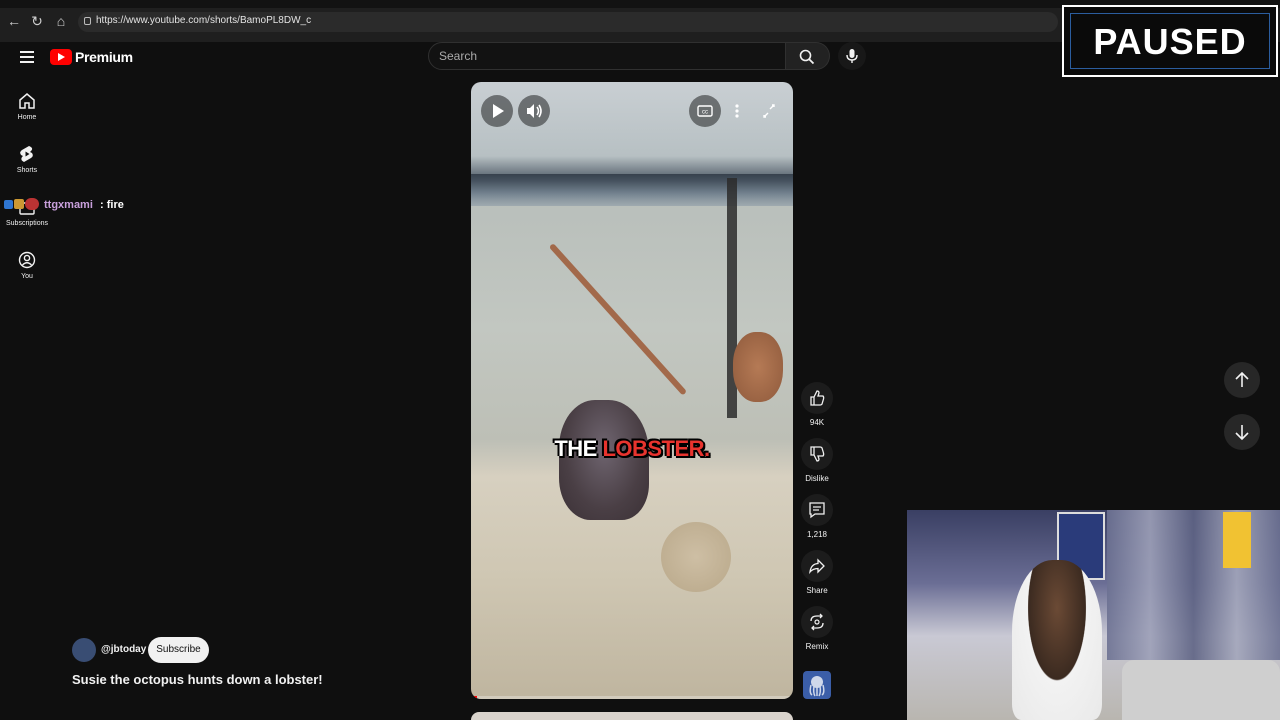 This screenshot has height=720, width=1280. What do you see at coordinates (817, 534) in the screenshot?
I see `comment-count: 1,218` at bounding box center [817, 534].